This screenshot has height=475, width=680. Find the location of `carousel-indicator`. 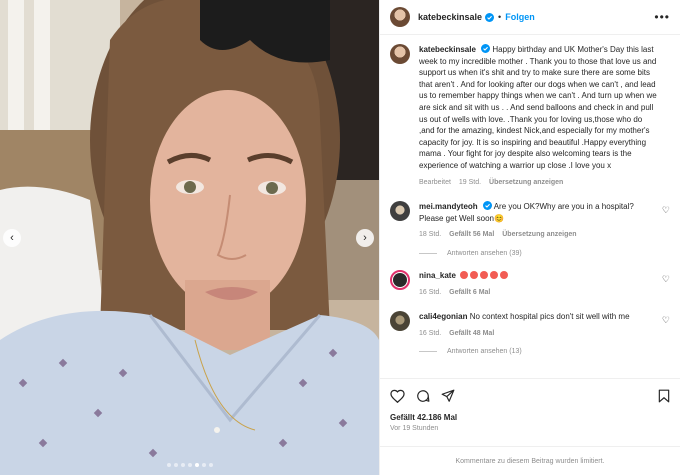

carousel-indicator is located at coordinates (189, 465).